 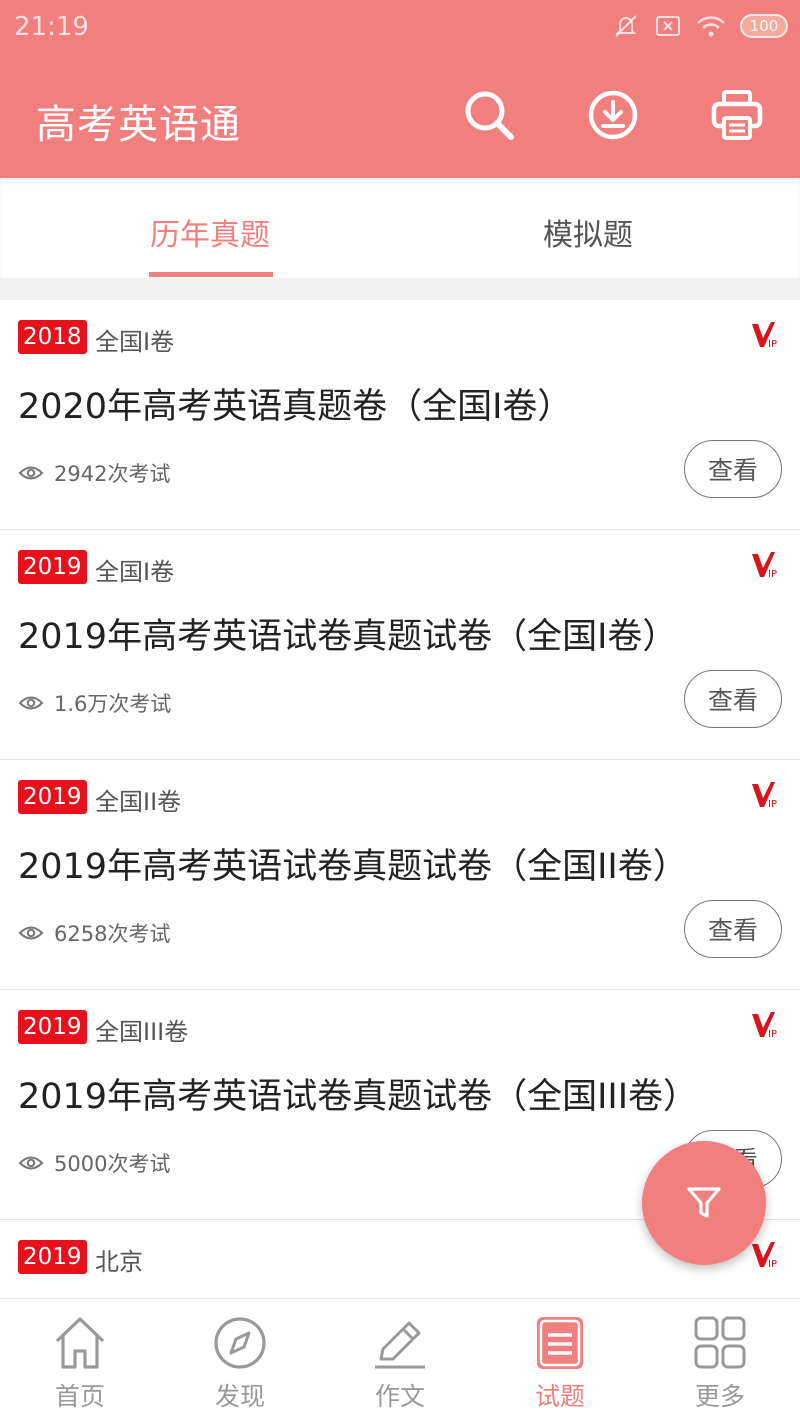 I want to click on nav-discover: 发现, so click(x=240, y=1361).